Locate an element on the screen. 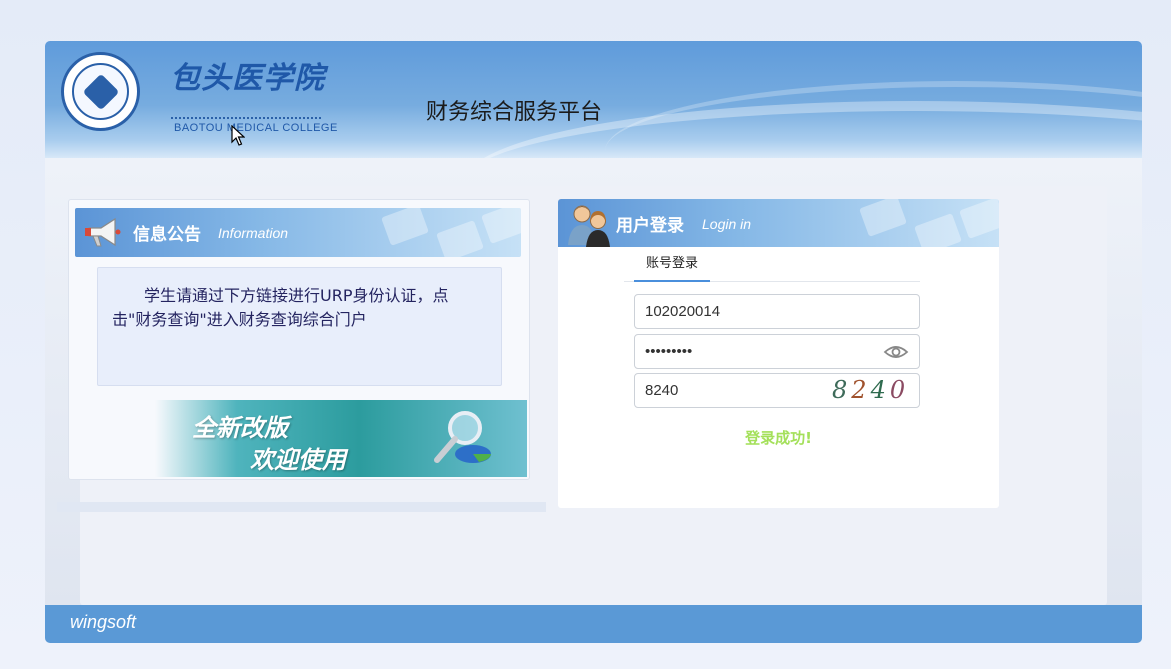  logo-mongolian-script is located at coordinates (246, 104).